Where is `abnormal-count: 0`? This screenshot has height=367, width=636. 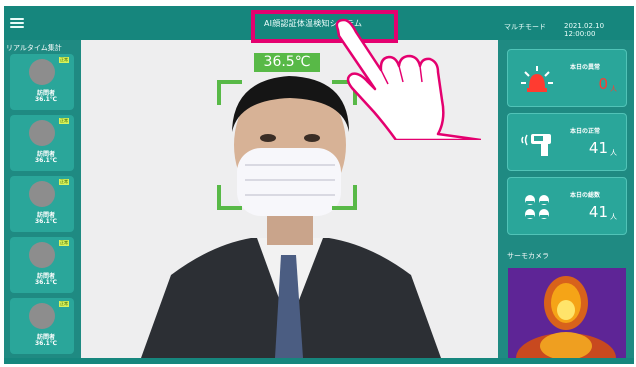 abnormal-count: 0 is located at coordinates (603, 84).